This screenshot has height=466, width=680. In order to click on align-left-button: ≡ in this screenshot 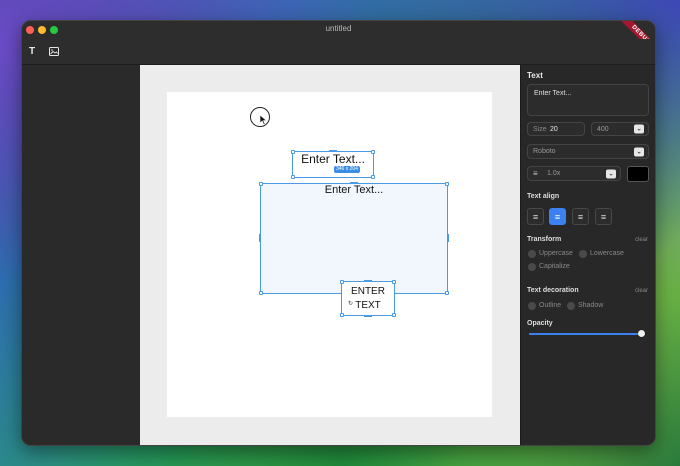, I will do `click(535, 216)`.